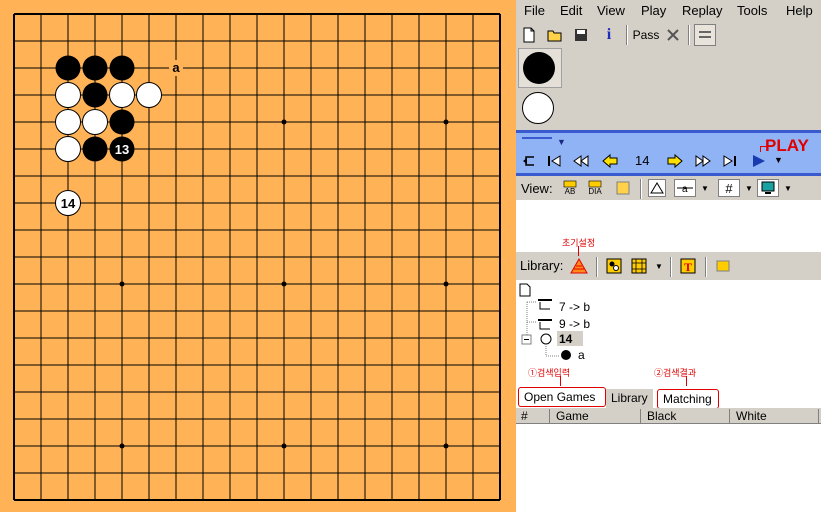  Describe the element at coordinates (68, 203) in the screenshot. I see `move-label: 14` at that location.